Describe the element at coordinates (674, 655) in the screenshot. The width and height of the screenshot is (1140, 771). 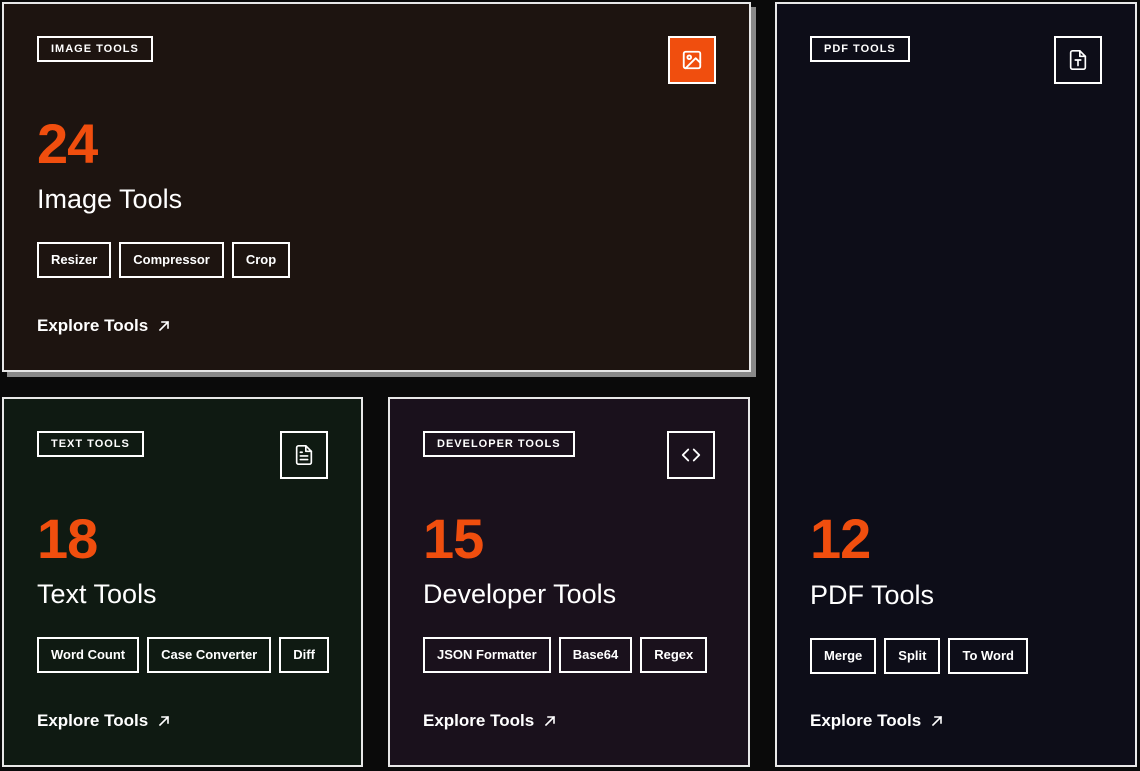
I see `chip-regex: Regex` at that location.